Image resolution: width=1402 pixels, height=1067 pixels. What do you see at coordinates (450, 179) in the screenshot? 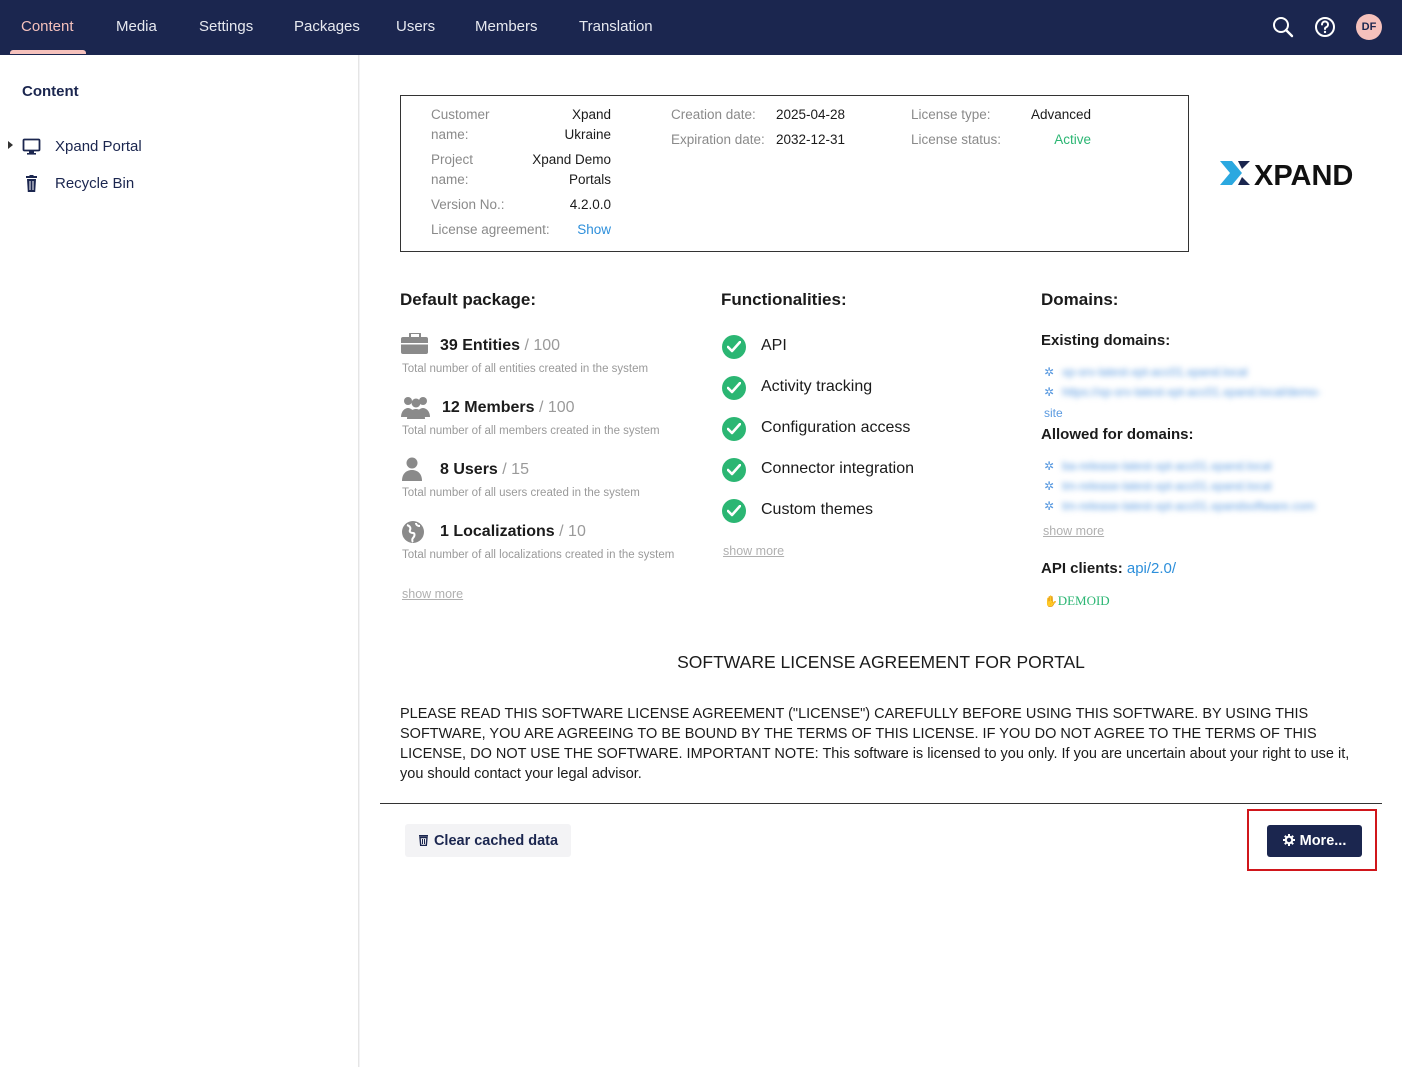
I see `project-name-label-2: name:` at bounding box center [450, 179].